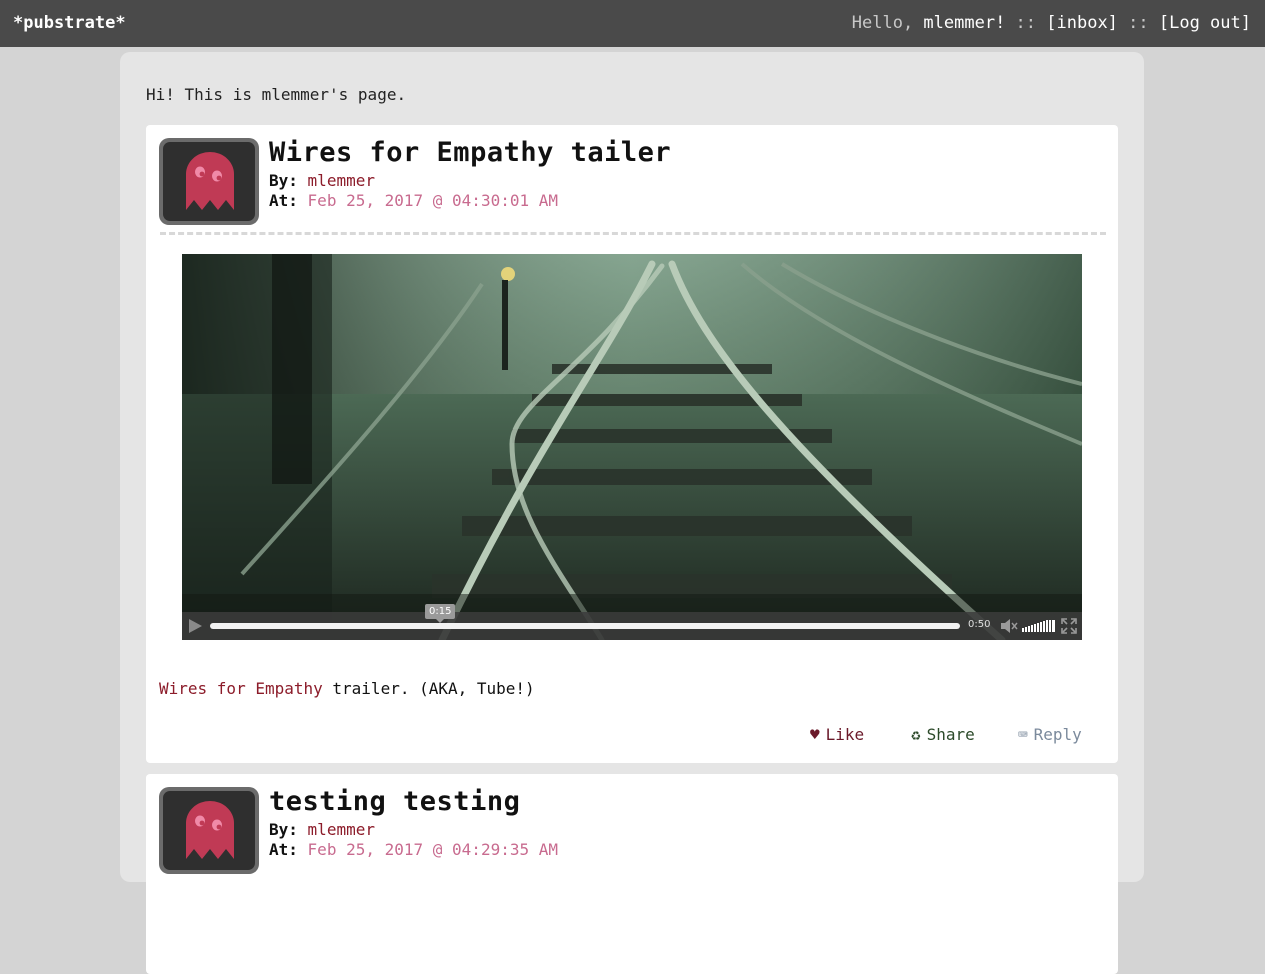 This screenshot has height=974, width=1265. What do you see at coordinates (815, 734) in the screenshot?
I see `heart-icon: ♥` at bounding box center [815, 734].